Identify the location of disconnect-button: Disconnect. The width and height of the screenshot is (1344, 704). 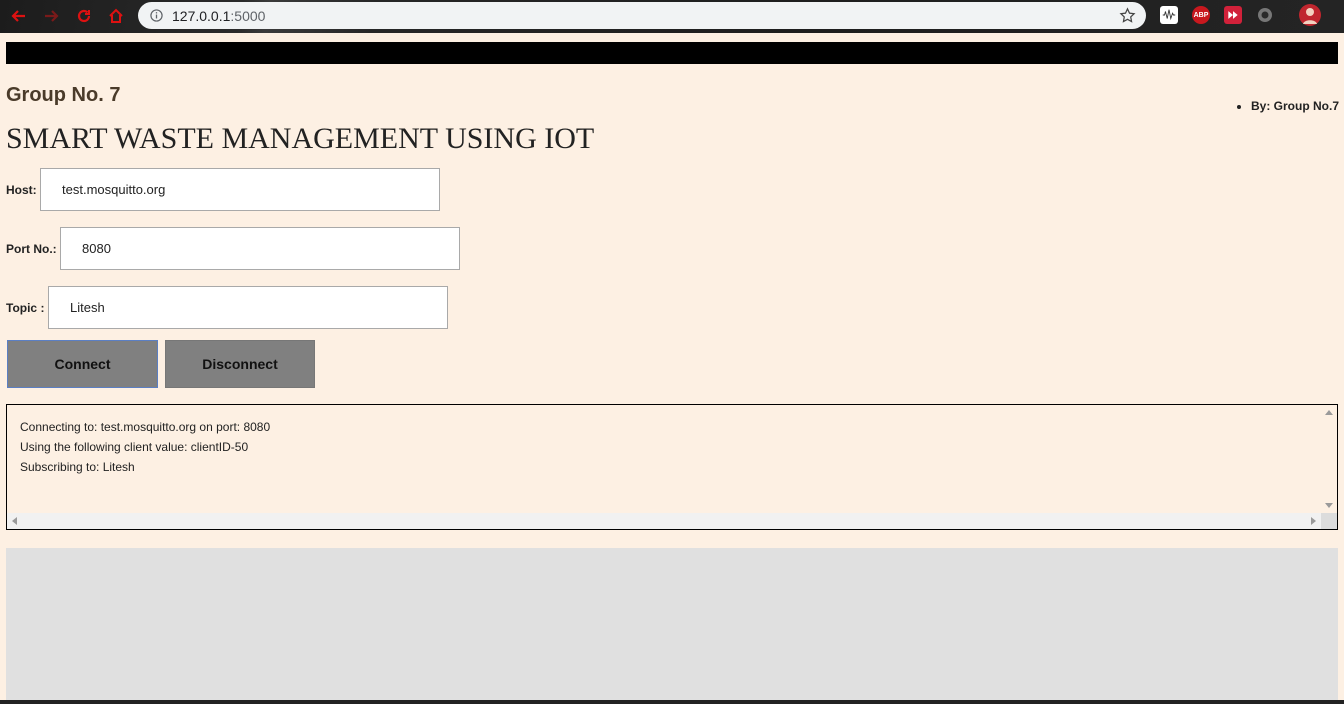
(240, 364).